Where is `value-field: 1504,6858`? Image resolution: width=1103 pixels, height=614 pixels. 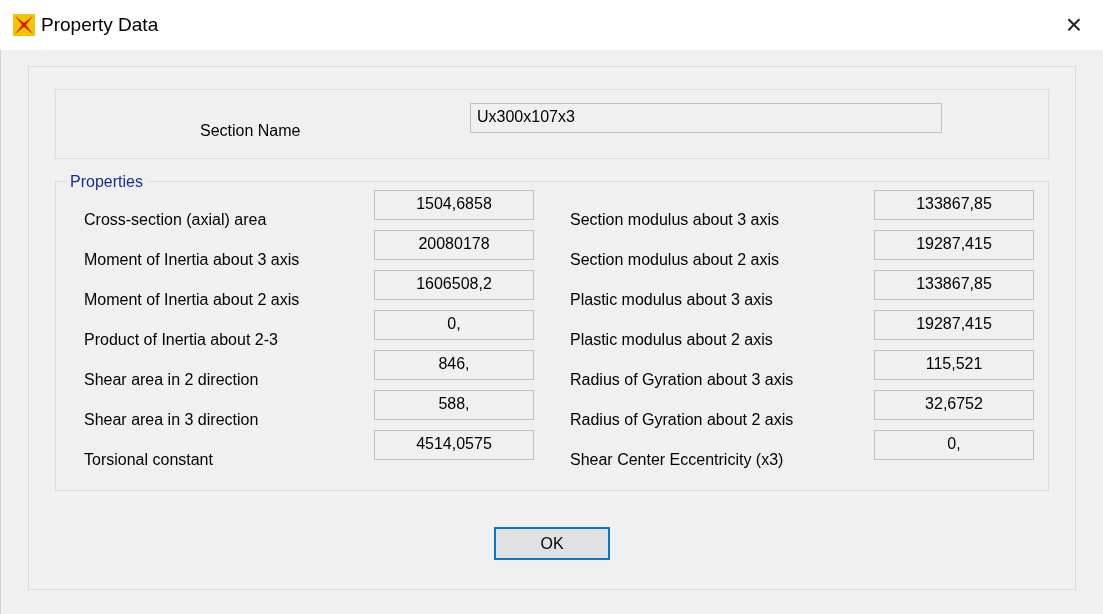 value-field: 1504,6858 is located at coordinates (454, 205).